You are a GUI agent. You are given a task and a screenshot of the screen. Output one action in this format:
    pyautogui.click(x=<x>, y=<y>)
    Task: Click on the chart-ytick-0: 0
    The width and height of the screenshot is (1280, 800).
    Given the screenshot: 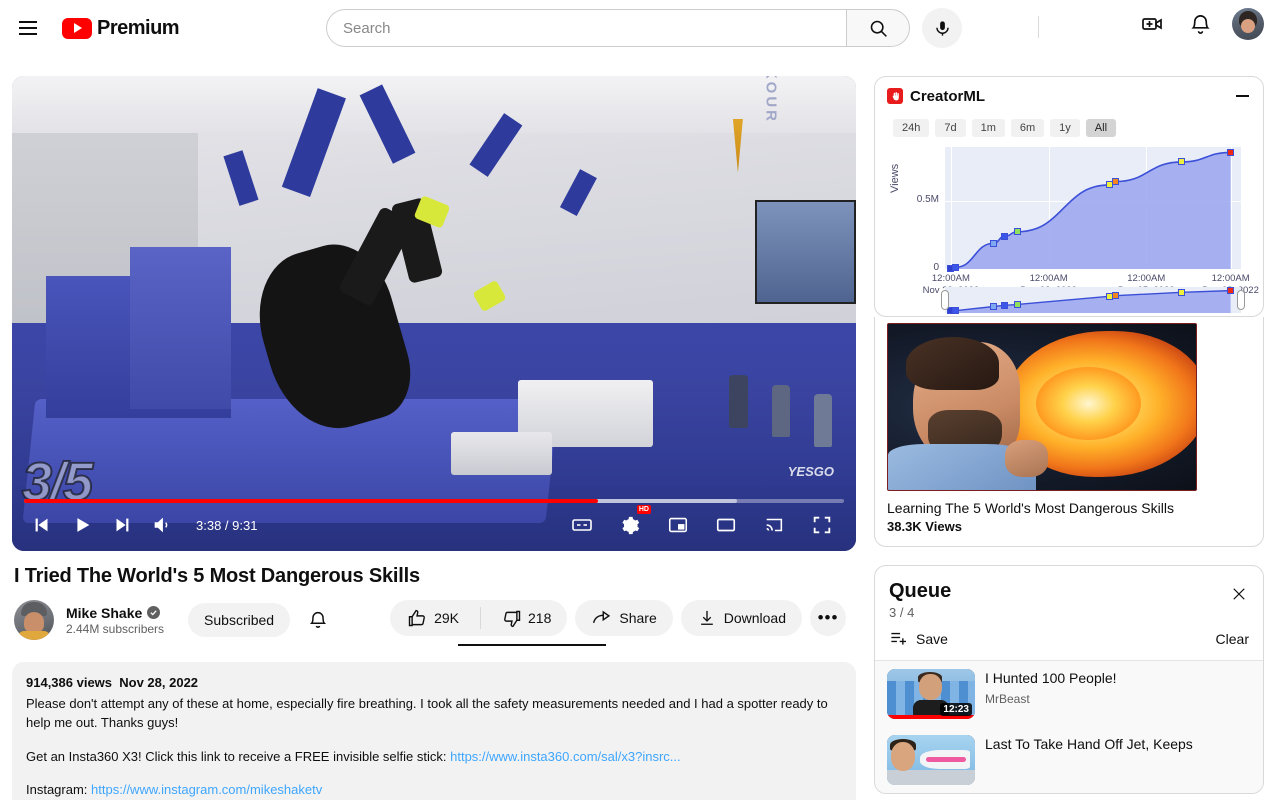 What is the action you would take?
    pyautogui.click(x=936, y=267)
    